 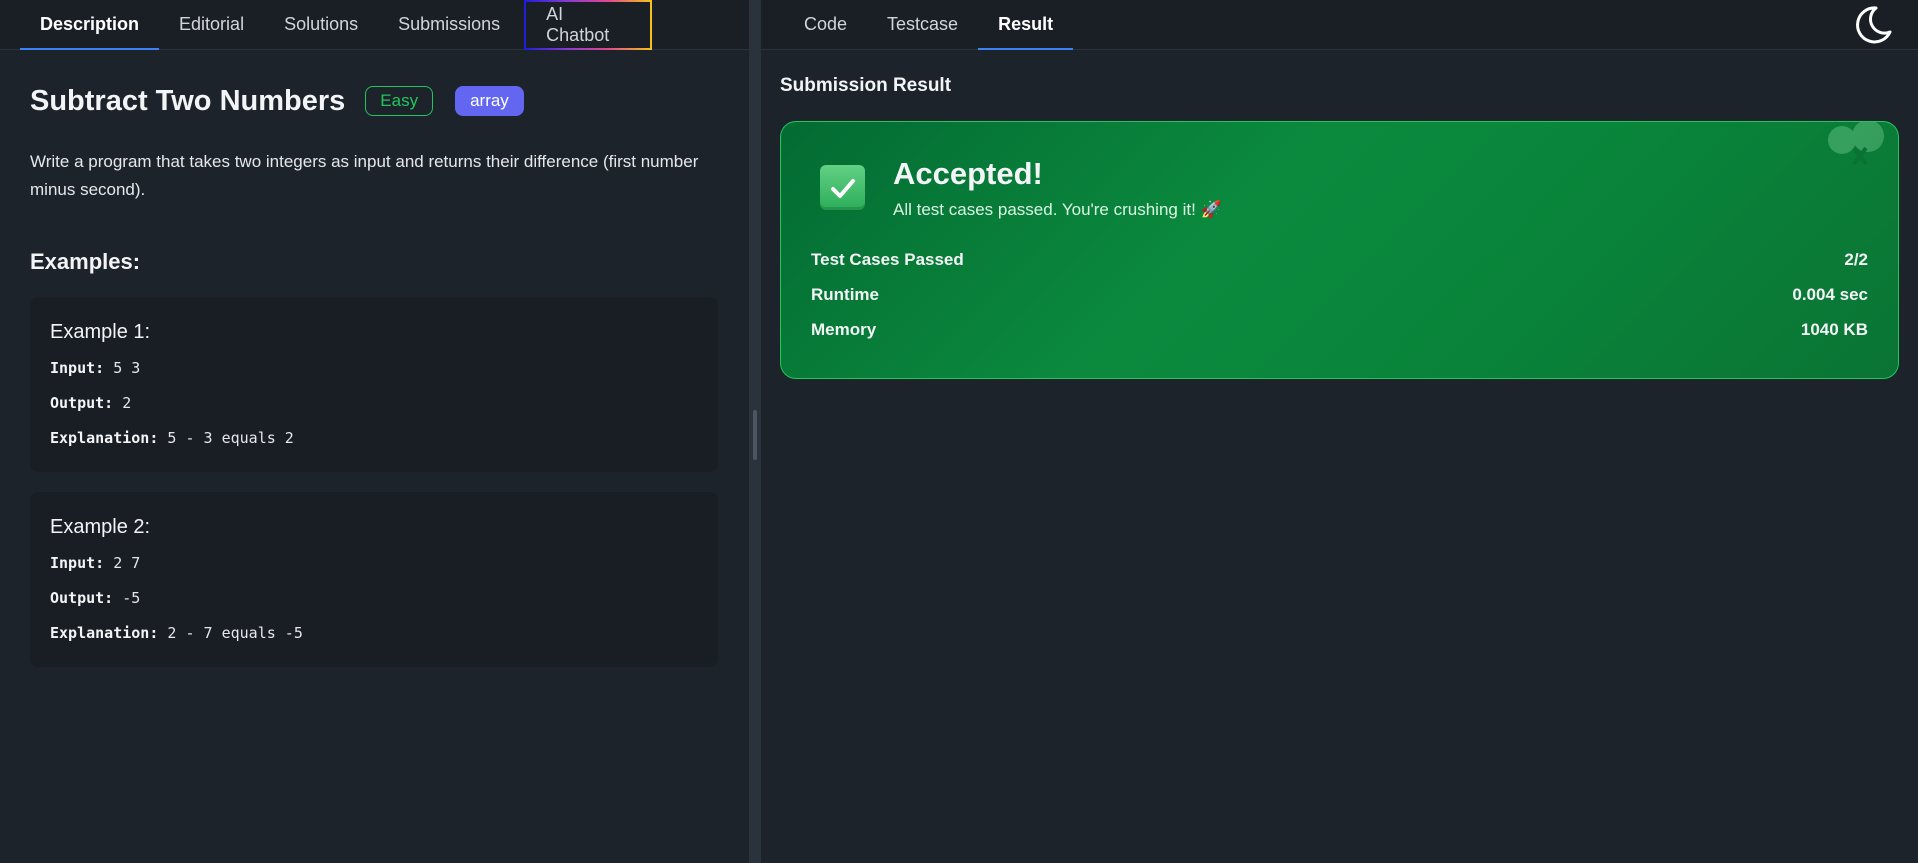 I want to click on difficulty-badge: Easy, so click(x=399, y=101).